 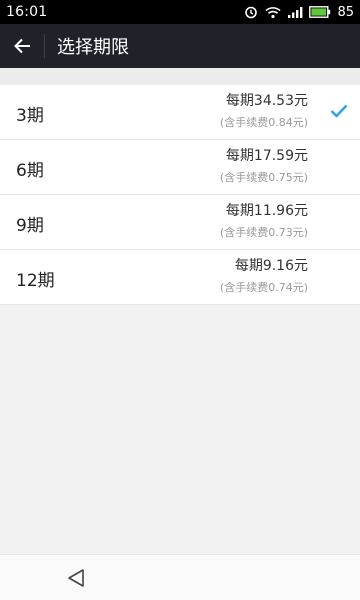 I want to click on fee-note: (含手续费0.75元), so click(x=263, y=177).